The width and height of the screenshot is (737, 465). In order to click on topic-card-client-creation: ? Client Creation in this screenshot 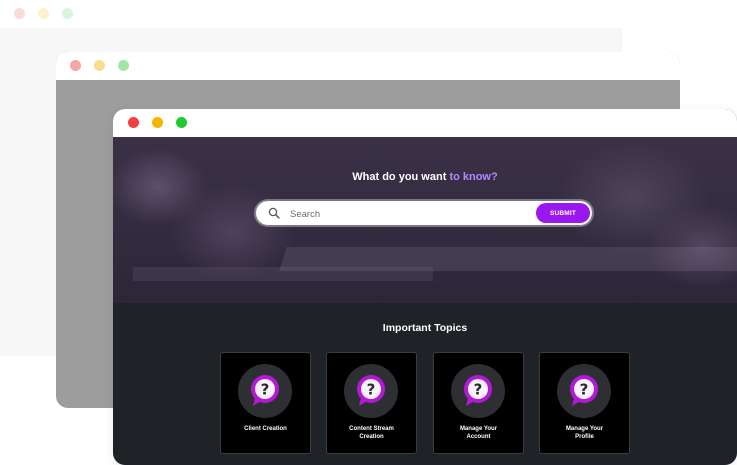, I will do `click(265, 403)`.